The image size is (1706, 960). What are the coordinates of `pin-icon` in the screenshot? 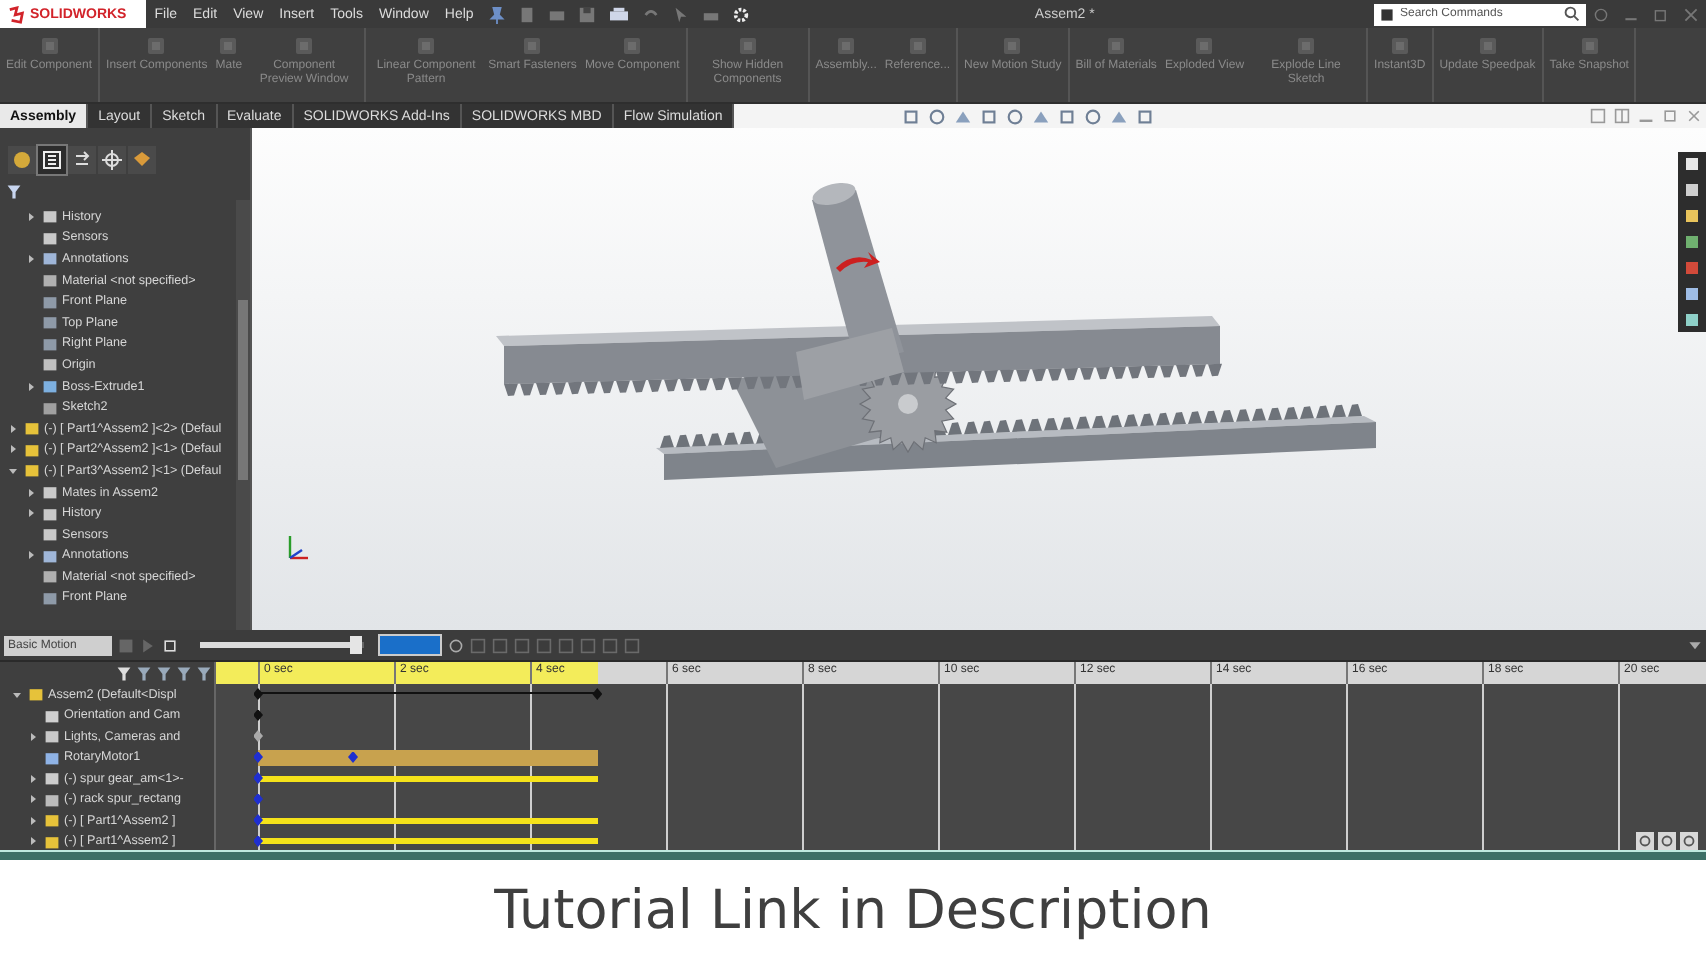 It's located at (496, 14).